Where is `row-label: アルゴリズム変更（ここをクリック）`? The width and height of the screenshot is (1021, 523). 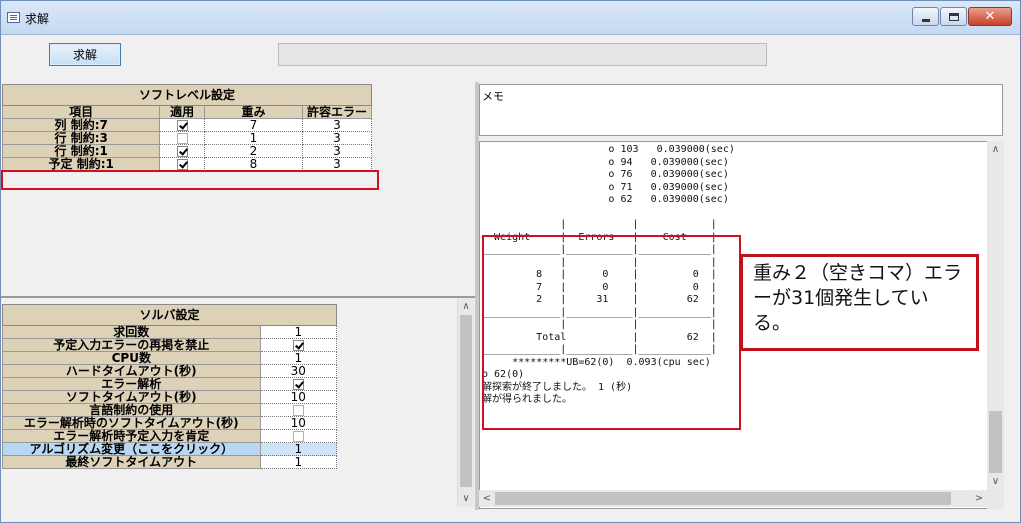 row-label: アルゴリズム変更（ここをクリック） is located at coordinates (131, 449).